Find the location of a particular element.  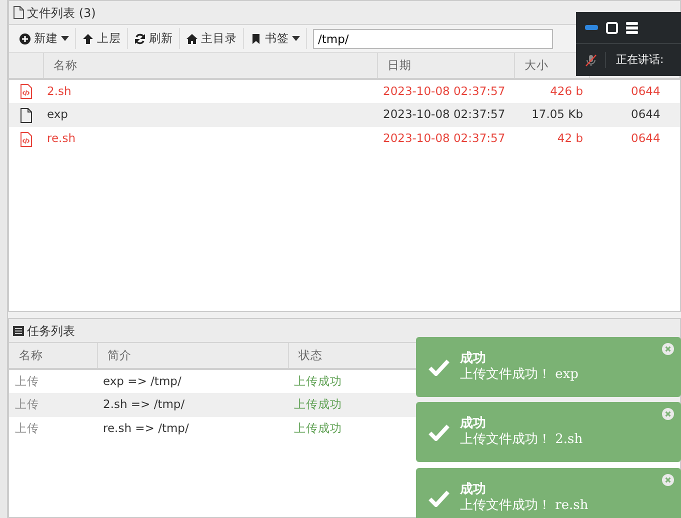

toast-message: 上传文件成功！ 2.sh is located at coordinates (521, 440).